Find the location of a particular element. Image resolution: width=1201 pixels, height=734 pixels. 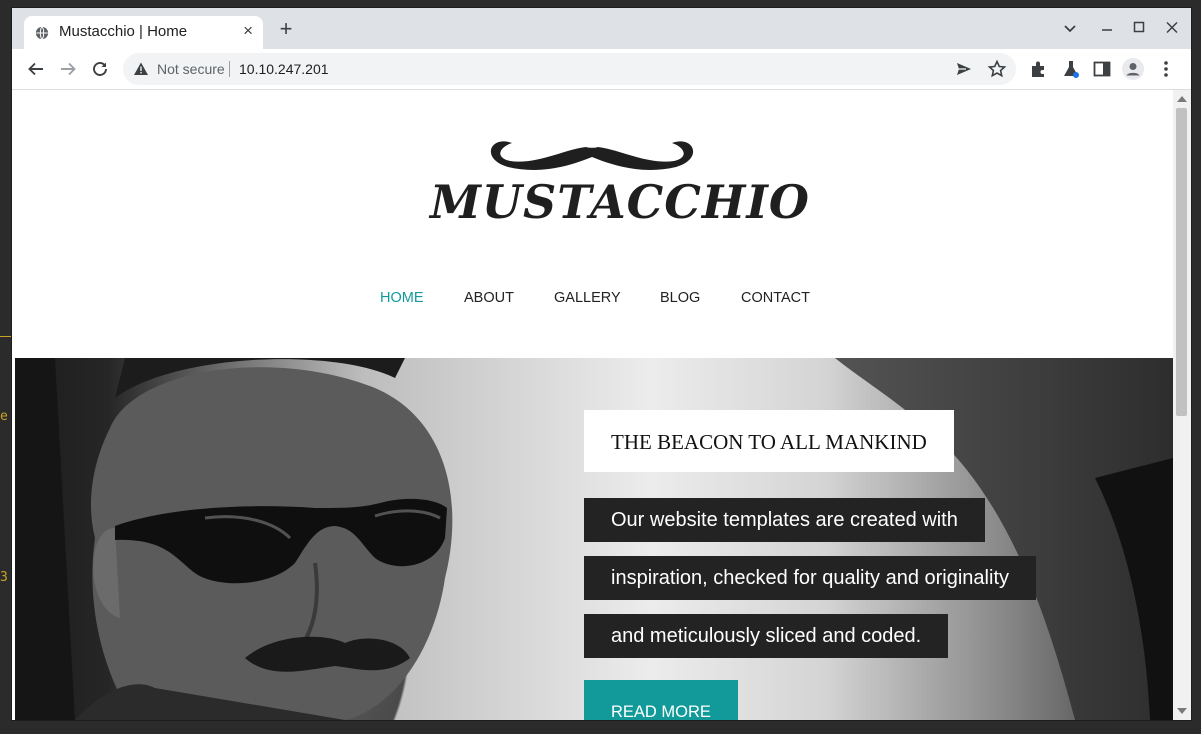

avatar-icon is located at coordinates (1133, 69).